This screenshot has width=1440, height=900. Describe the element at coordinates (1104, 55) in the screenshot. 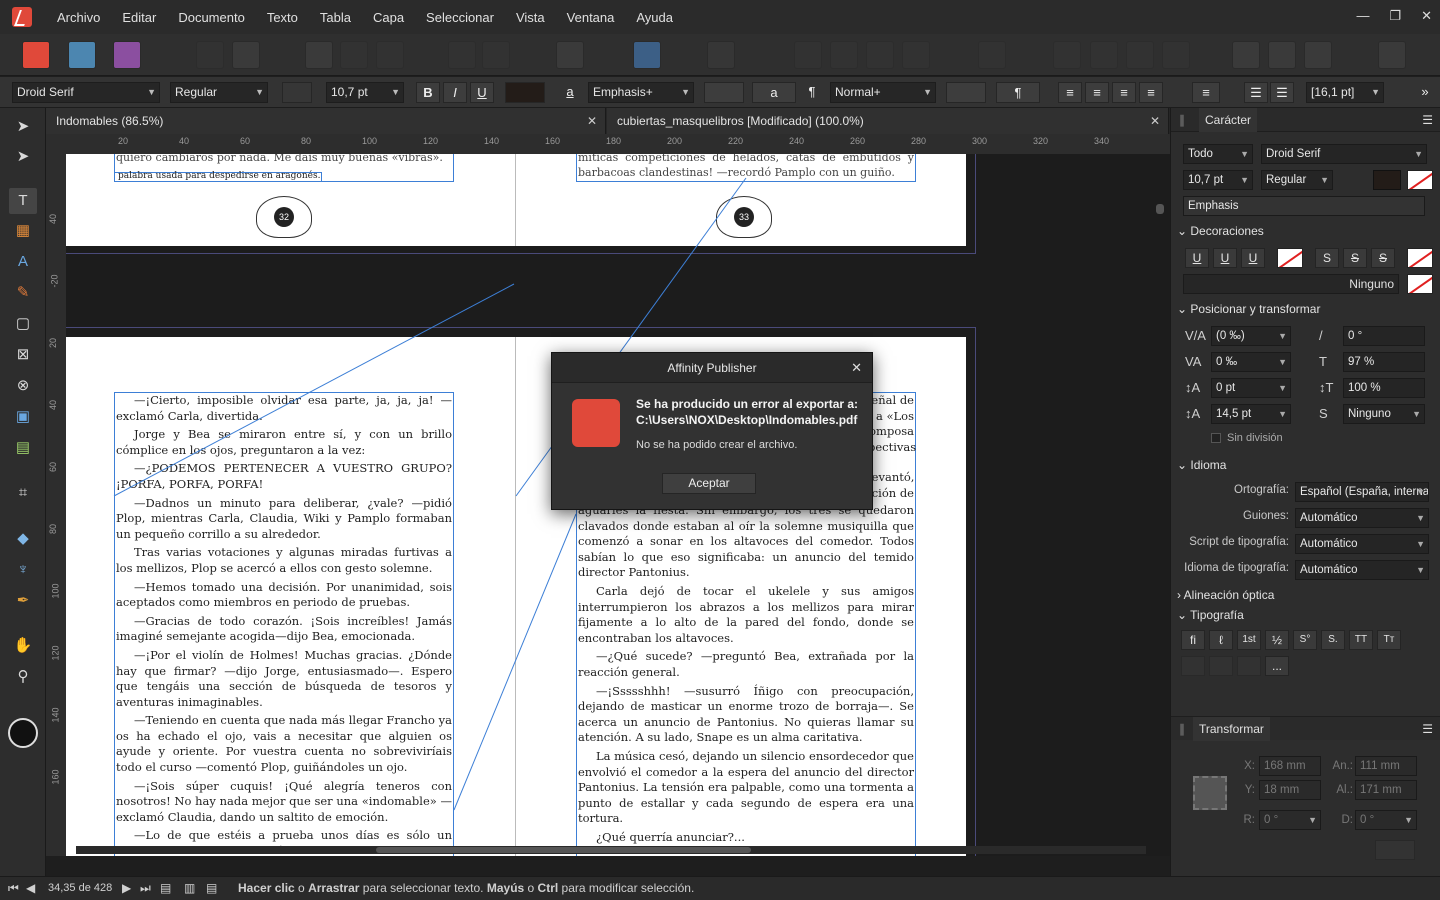

I see `flip-v-icon` at that location.